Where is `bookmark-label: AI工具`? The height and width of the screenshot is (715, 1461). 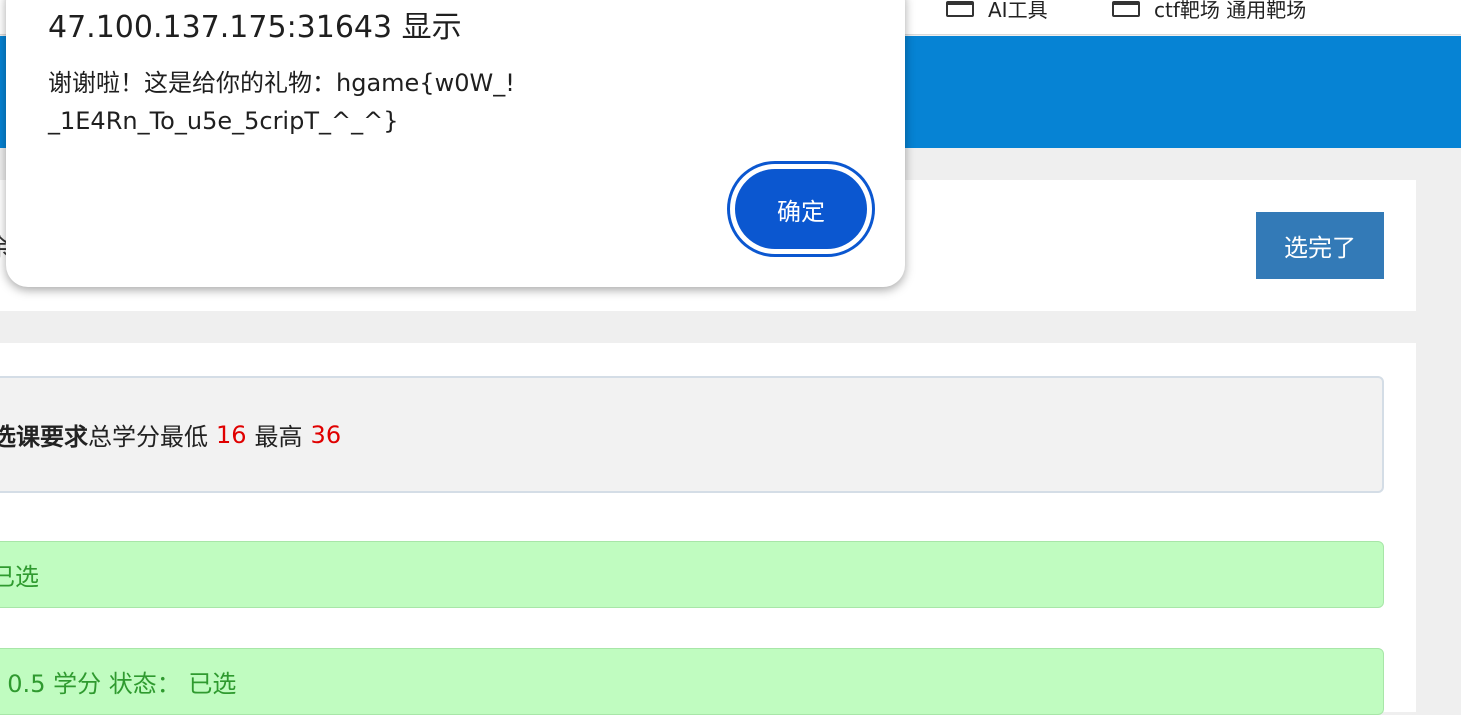 bookmark-label: AI工具 is located at coordinates (1018, 11).